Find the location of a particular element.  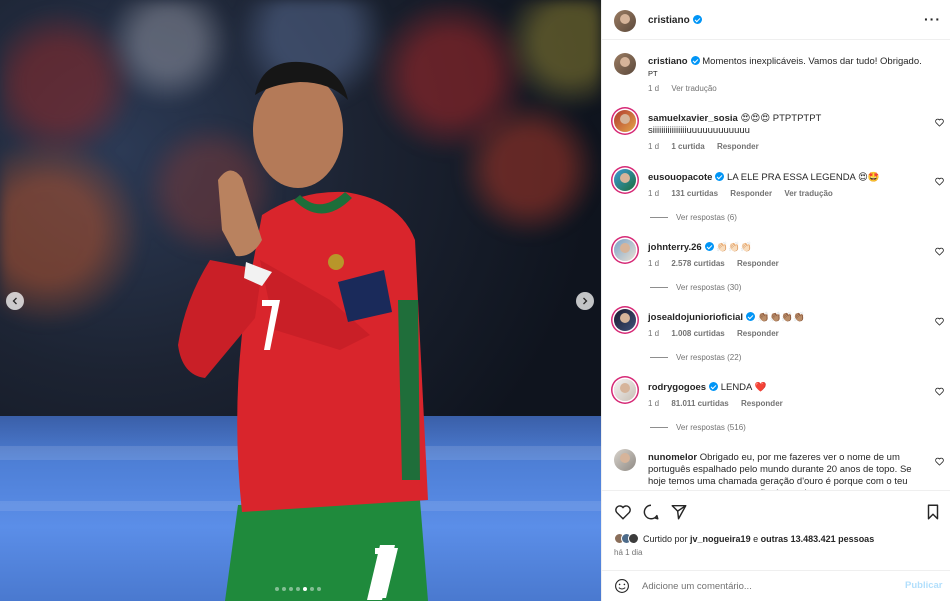

commenter-username: johnterry.26 is located at coordinates (675, 247).